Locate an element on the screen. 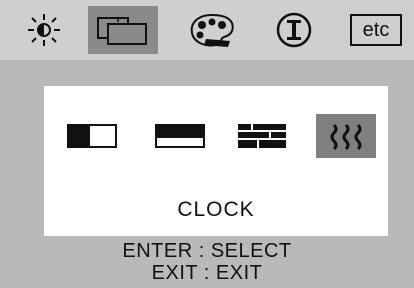 The width and height of the screenshot is (414, 288). exit-hint: EXIT is located at coordinates (207, 273).